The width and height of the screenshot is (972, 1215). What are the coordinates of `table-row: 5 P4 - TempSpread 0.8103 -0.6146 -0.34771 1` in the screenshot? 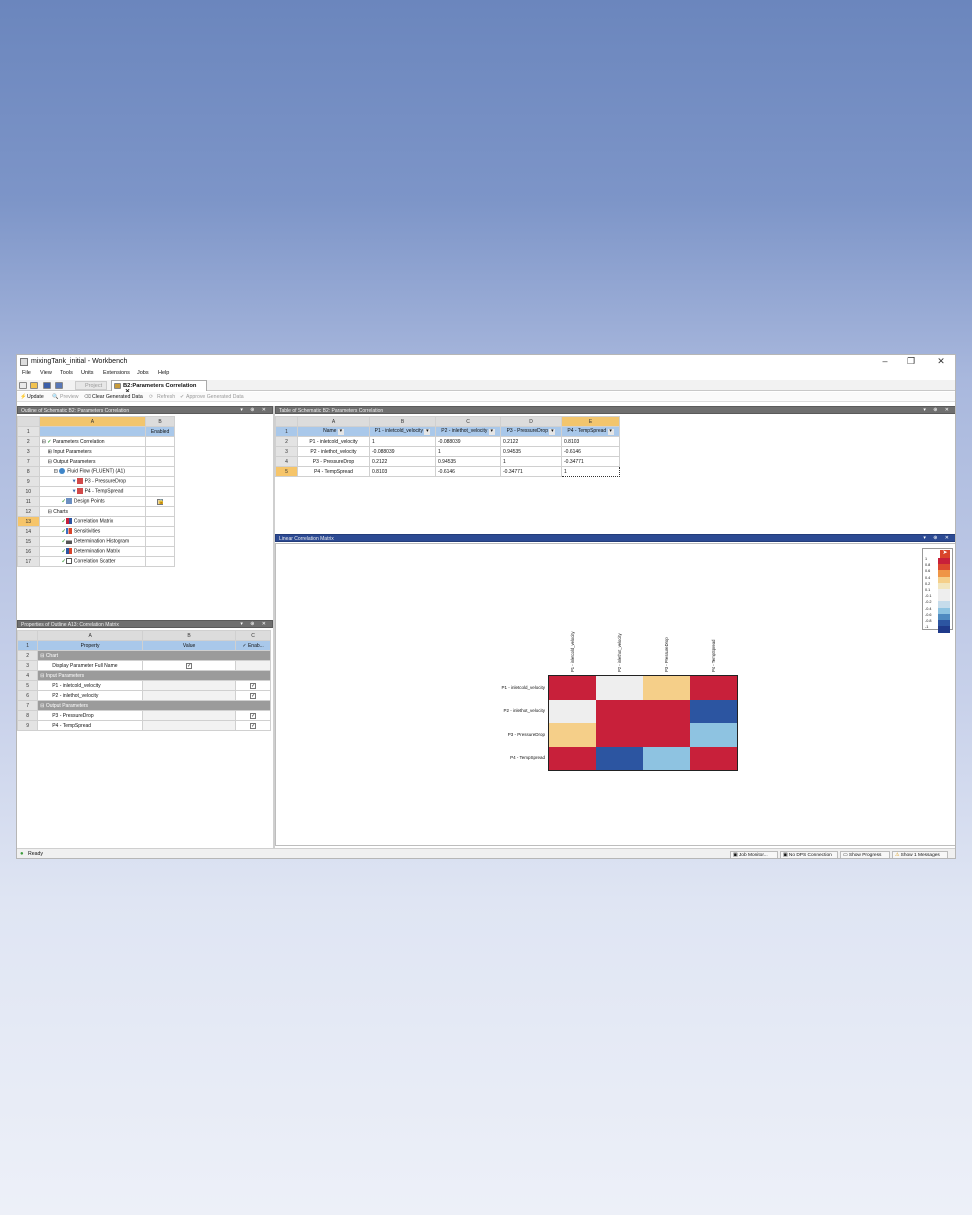 It's located at (447, 471).